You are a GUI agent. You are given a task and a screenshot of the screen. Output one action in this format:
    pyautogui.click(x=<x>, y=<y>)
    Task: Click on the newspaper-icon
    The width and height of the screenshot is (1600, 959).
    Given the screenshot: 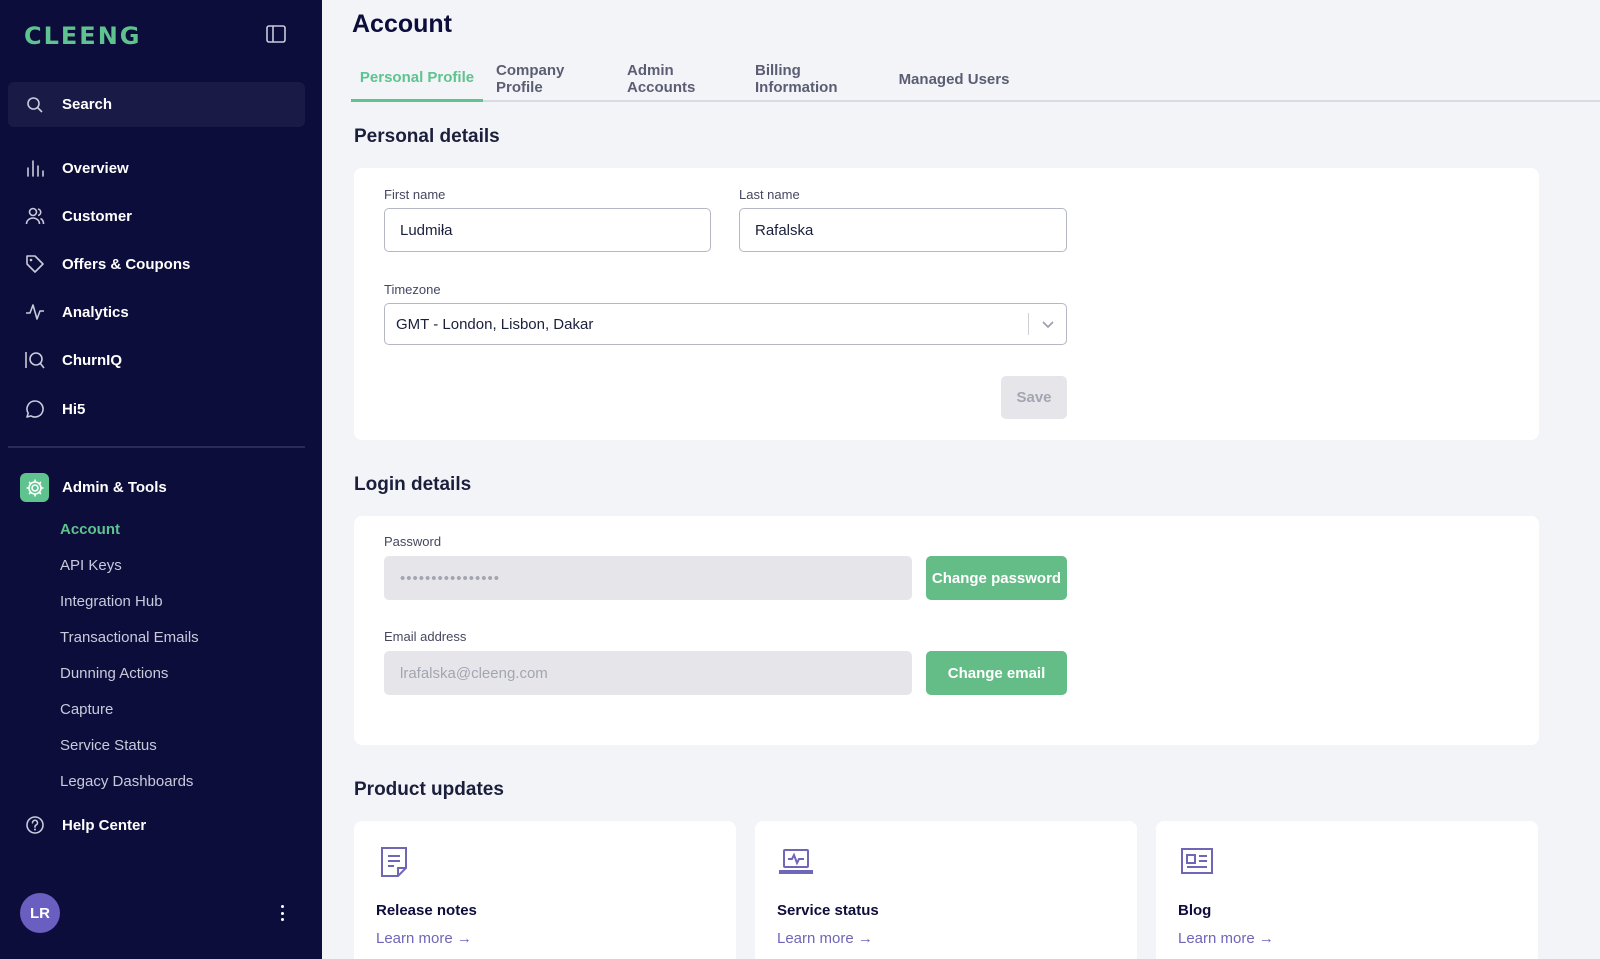 What is the action you would take?
    pyautogui.click(x=1197, y=861)
    